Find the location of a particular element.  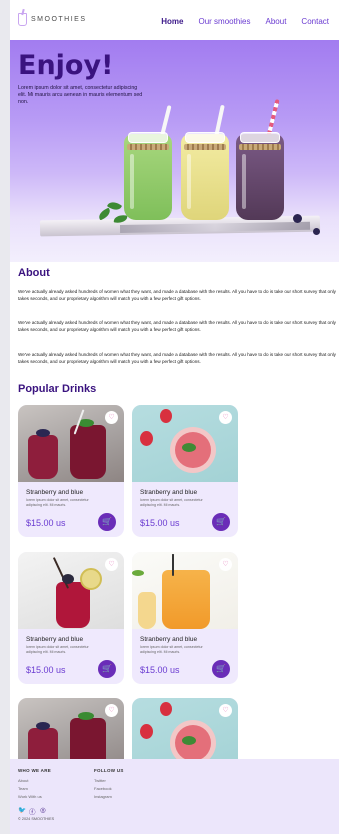

smoothie-logo-icon is located at coordinates (22, 19).